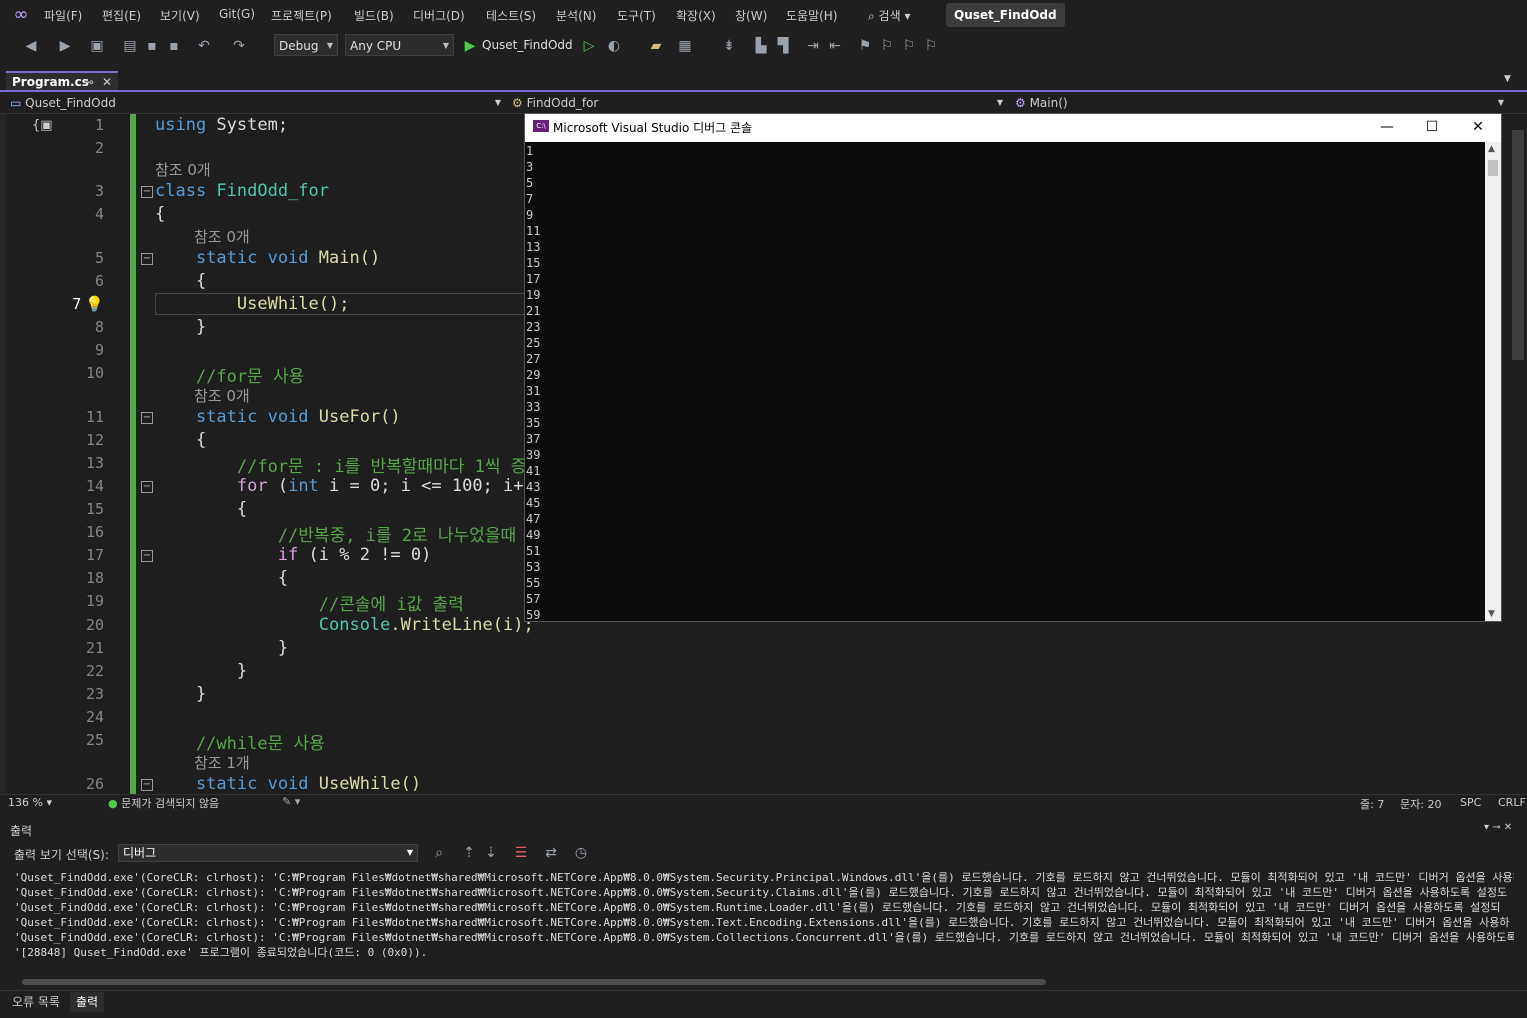 This screenshot has height=1018, width=1527. What do you see at coordinates (374, 15) in the screenshot?
I see `menu-build: 빌드(B)` at bounding box center [374, 15].